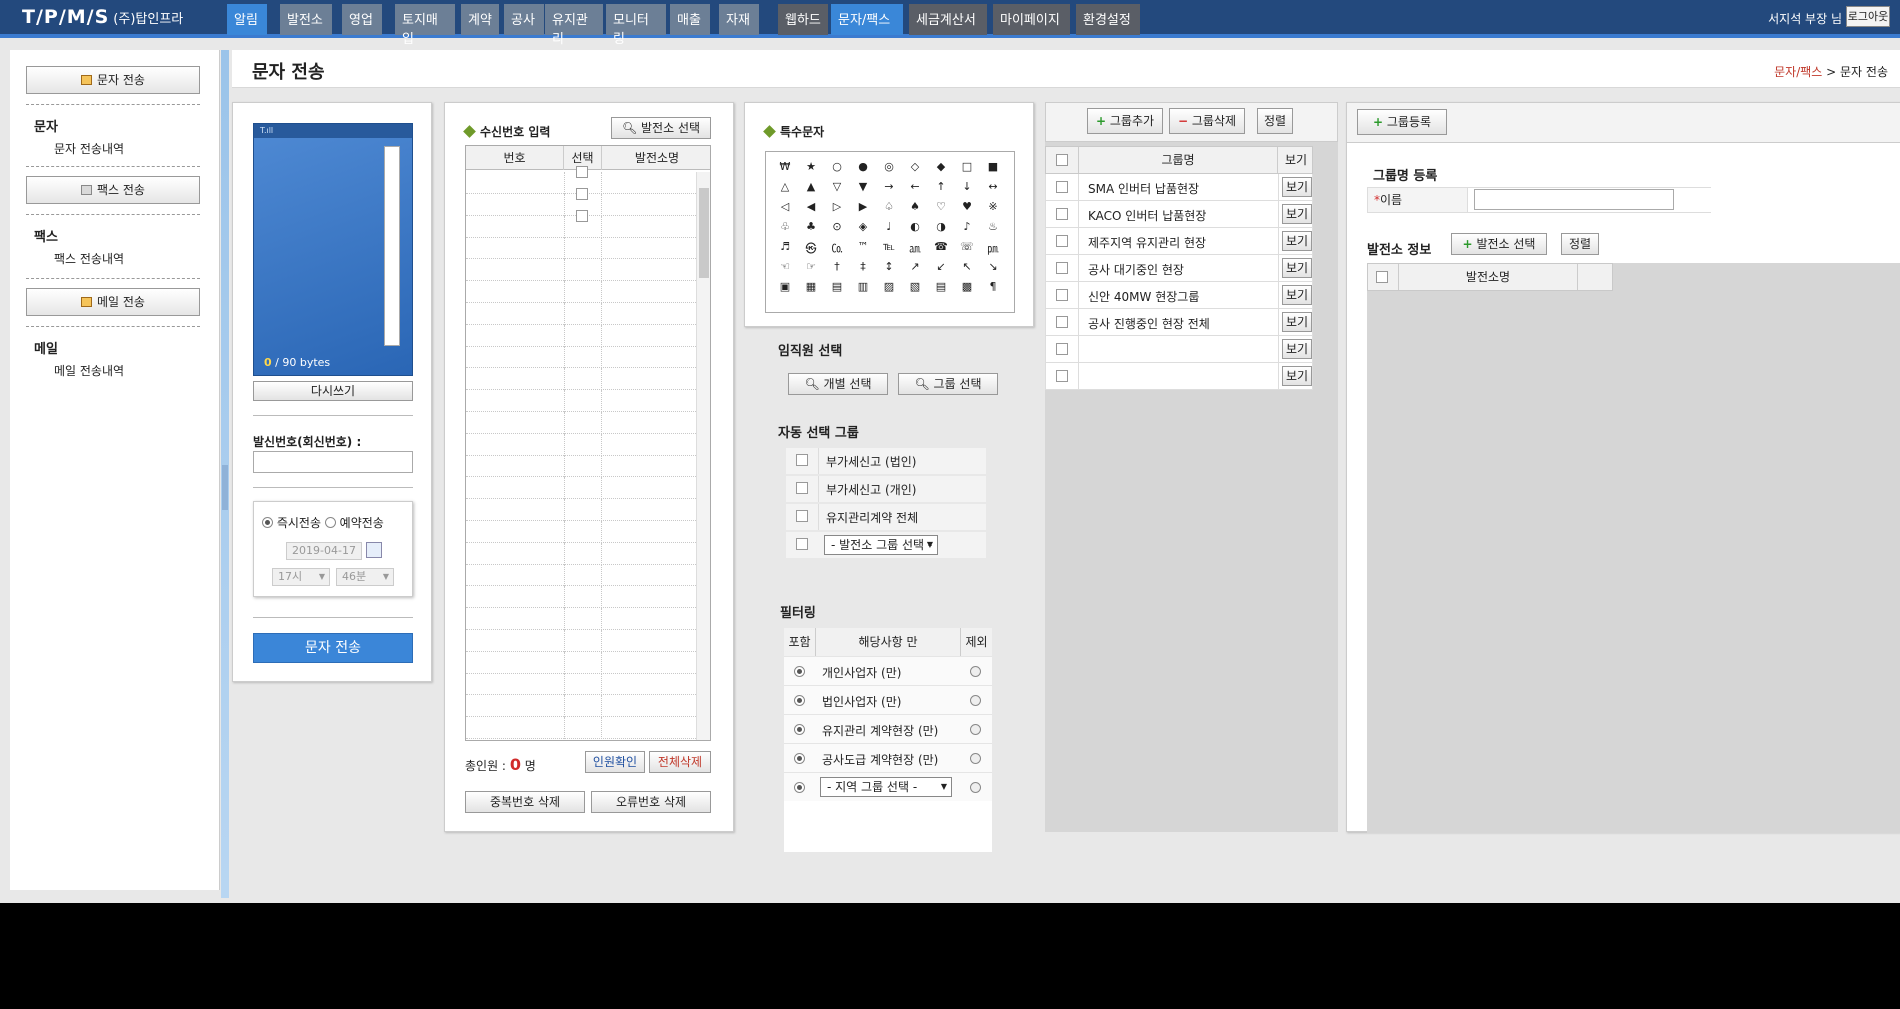 Image resolution: width=1900 pixels, height=1009 pixels. I want to click on special-char-symbol: ¶, so click(993, 286).